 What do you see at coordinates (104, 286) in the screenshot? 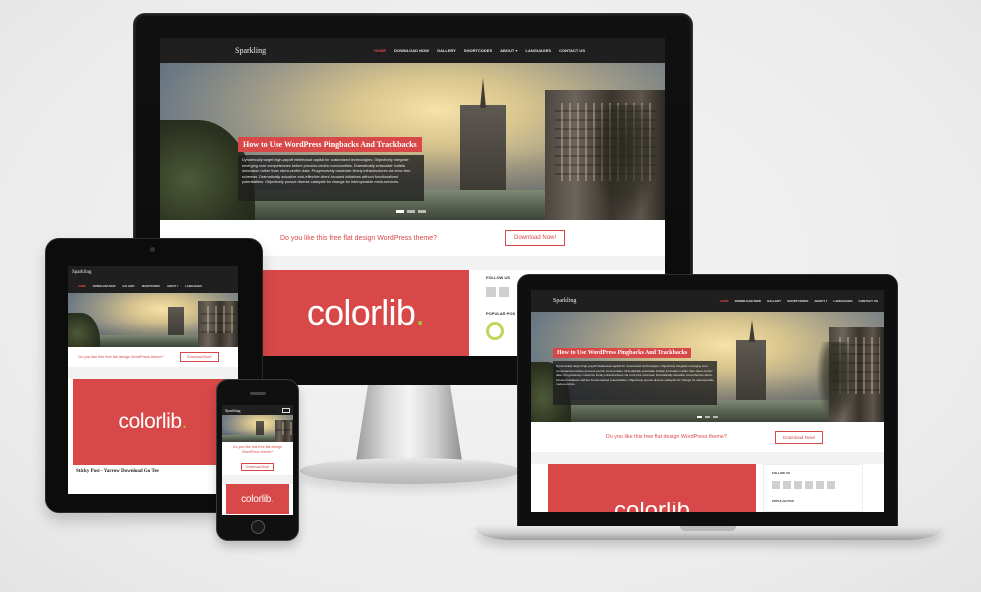
I see `tablet-menu-download: DOWNLOAD NOW` at bounding box center [104, 286].